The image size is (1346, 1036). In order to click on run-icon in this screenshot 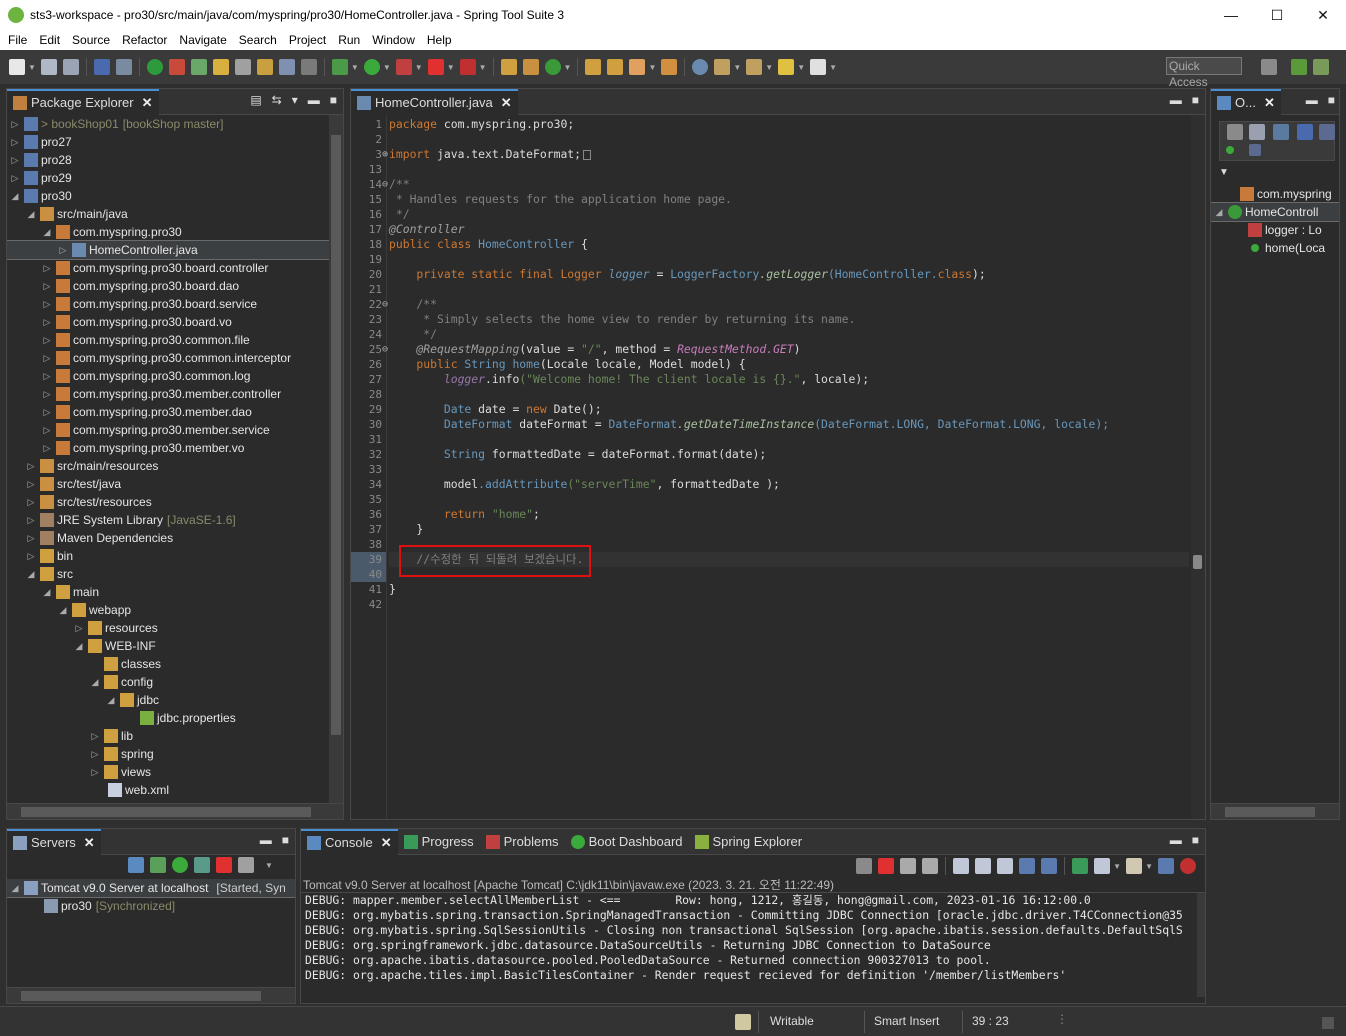, I will do `click(371, 67)`.